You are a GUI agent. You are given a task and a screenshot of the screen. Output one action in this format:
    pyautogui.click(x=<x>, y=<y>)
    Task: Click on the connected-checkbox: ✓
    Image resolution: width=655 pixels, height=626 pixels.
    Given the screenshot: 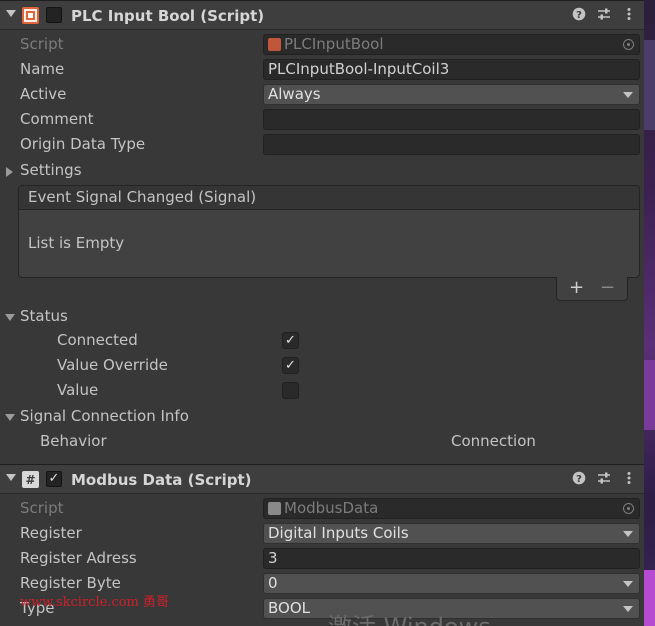 What is the action you would take?
    pyautogui.click(x=290, y=340)
    